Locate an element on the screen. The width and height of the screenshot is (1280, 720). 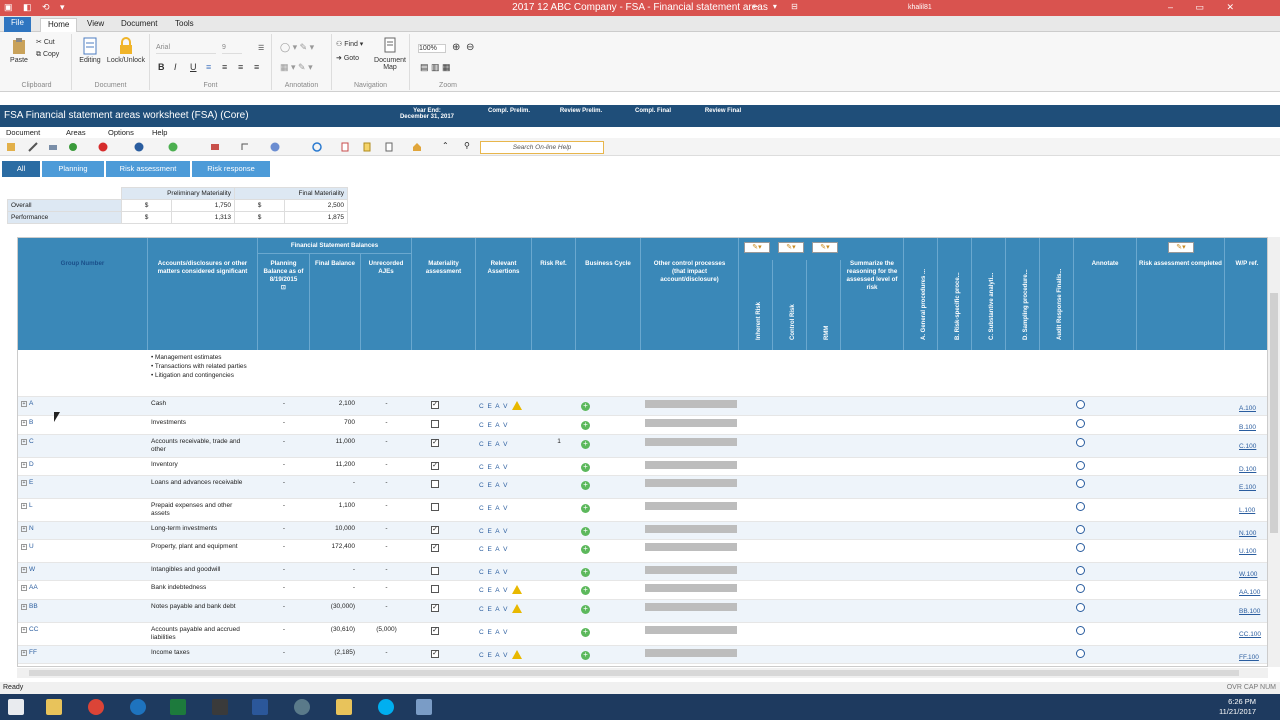
system-clock: 6:26 PM 11/21/2017 is located at coordinates (1237, 707).